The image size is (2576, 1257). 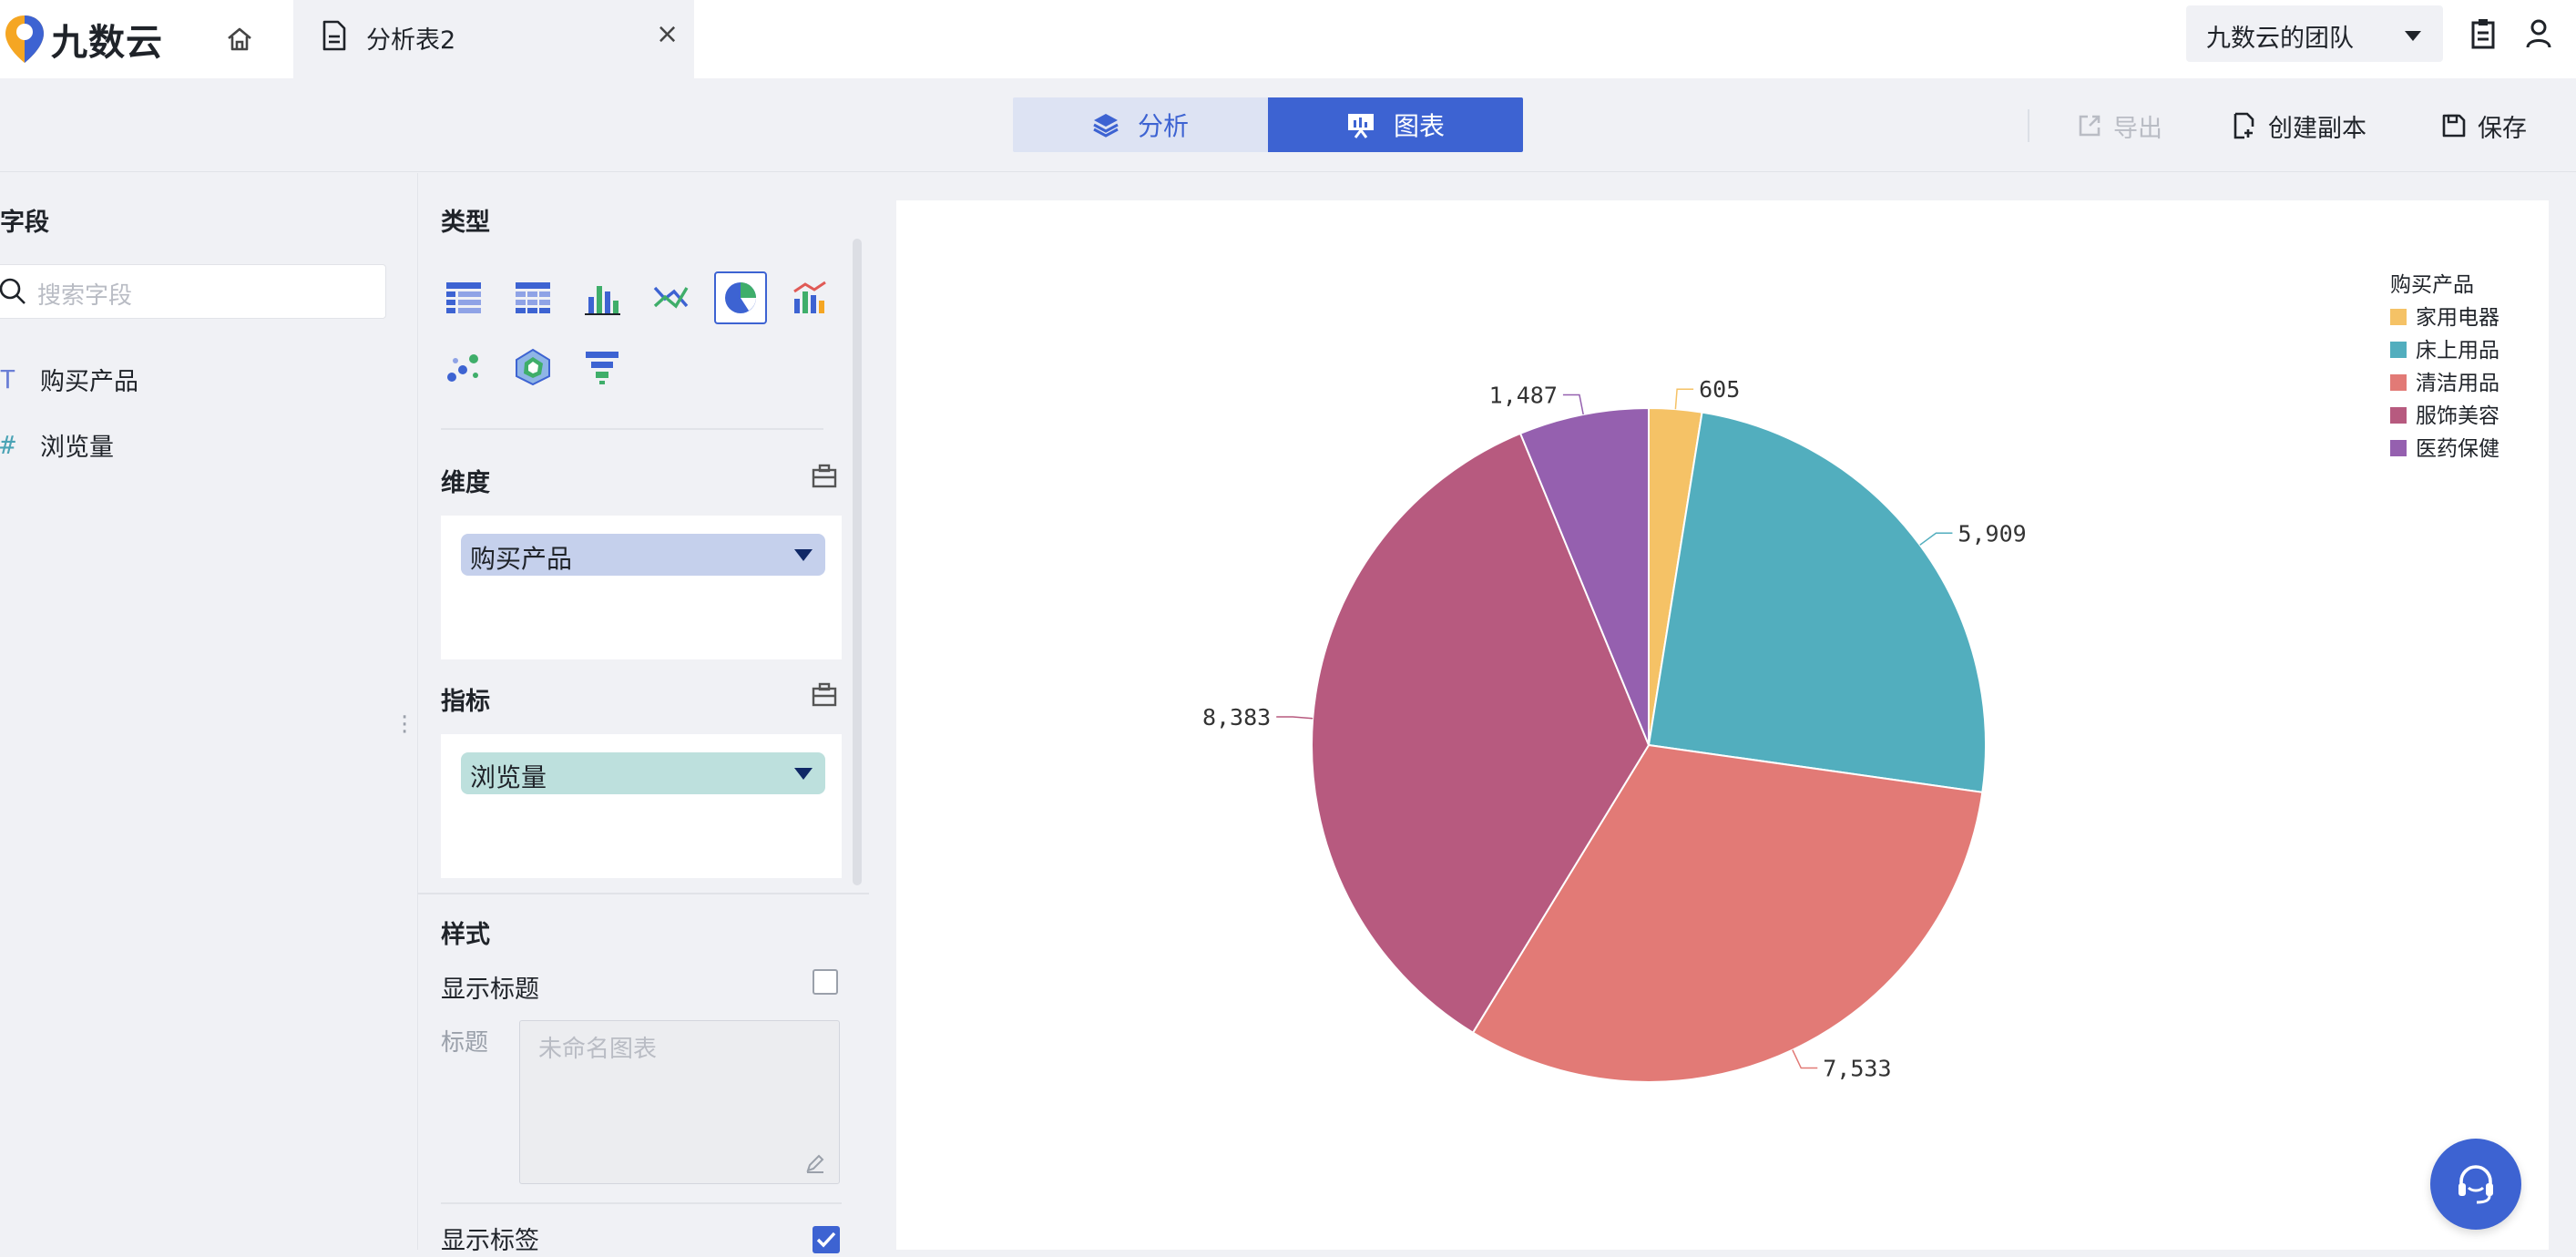 I want to click on presentation-chart-icon, so click(x=1360, y=126).